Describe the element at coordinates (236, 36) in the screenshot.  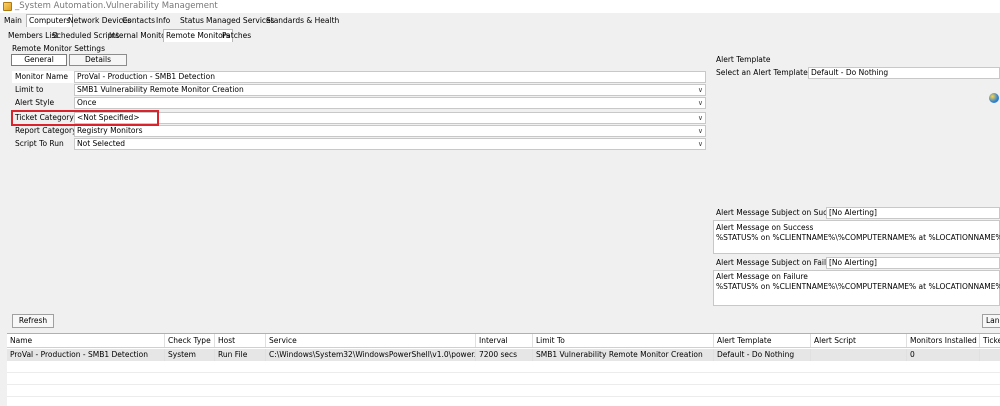
I see `tab-patches: Patches` at that location.